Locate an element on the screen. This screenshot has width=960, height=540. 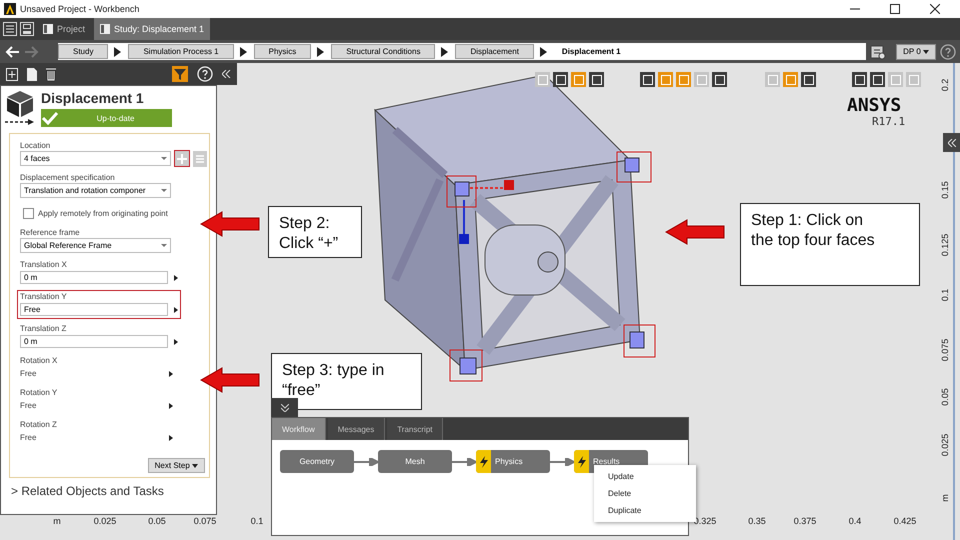
dropdown: Translation and rotation componer is located at coordinates (95, 190).